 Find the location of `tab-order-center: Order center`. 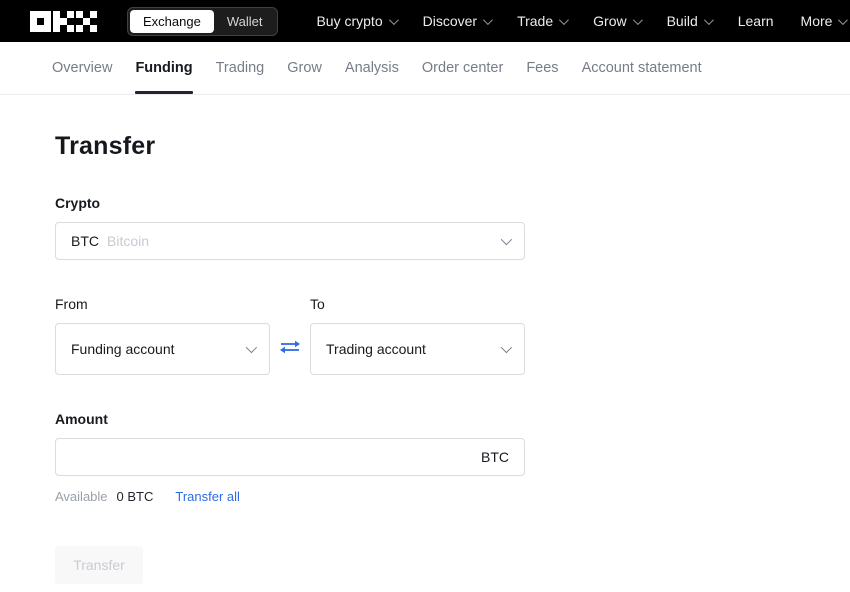

tab-order-center: Order center is located at coordinates (462, 68).